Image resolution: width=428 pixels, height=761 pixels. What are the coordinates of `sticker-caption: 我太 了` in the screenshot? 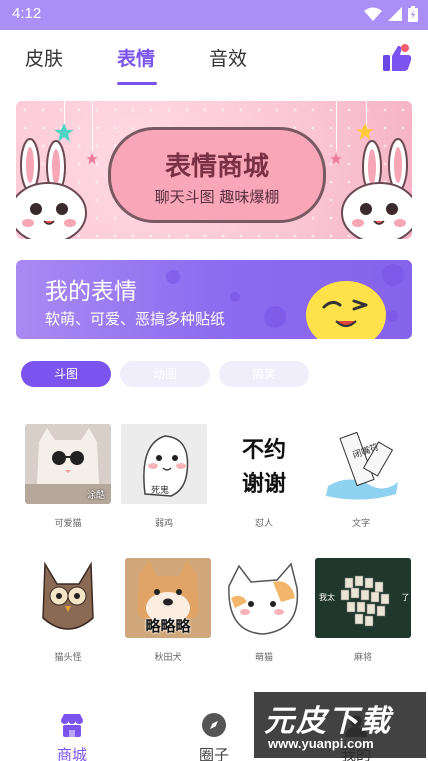 It's located at (364, 597).